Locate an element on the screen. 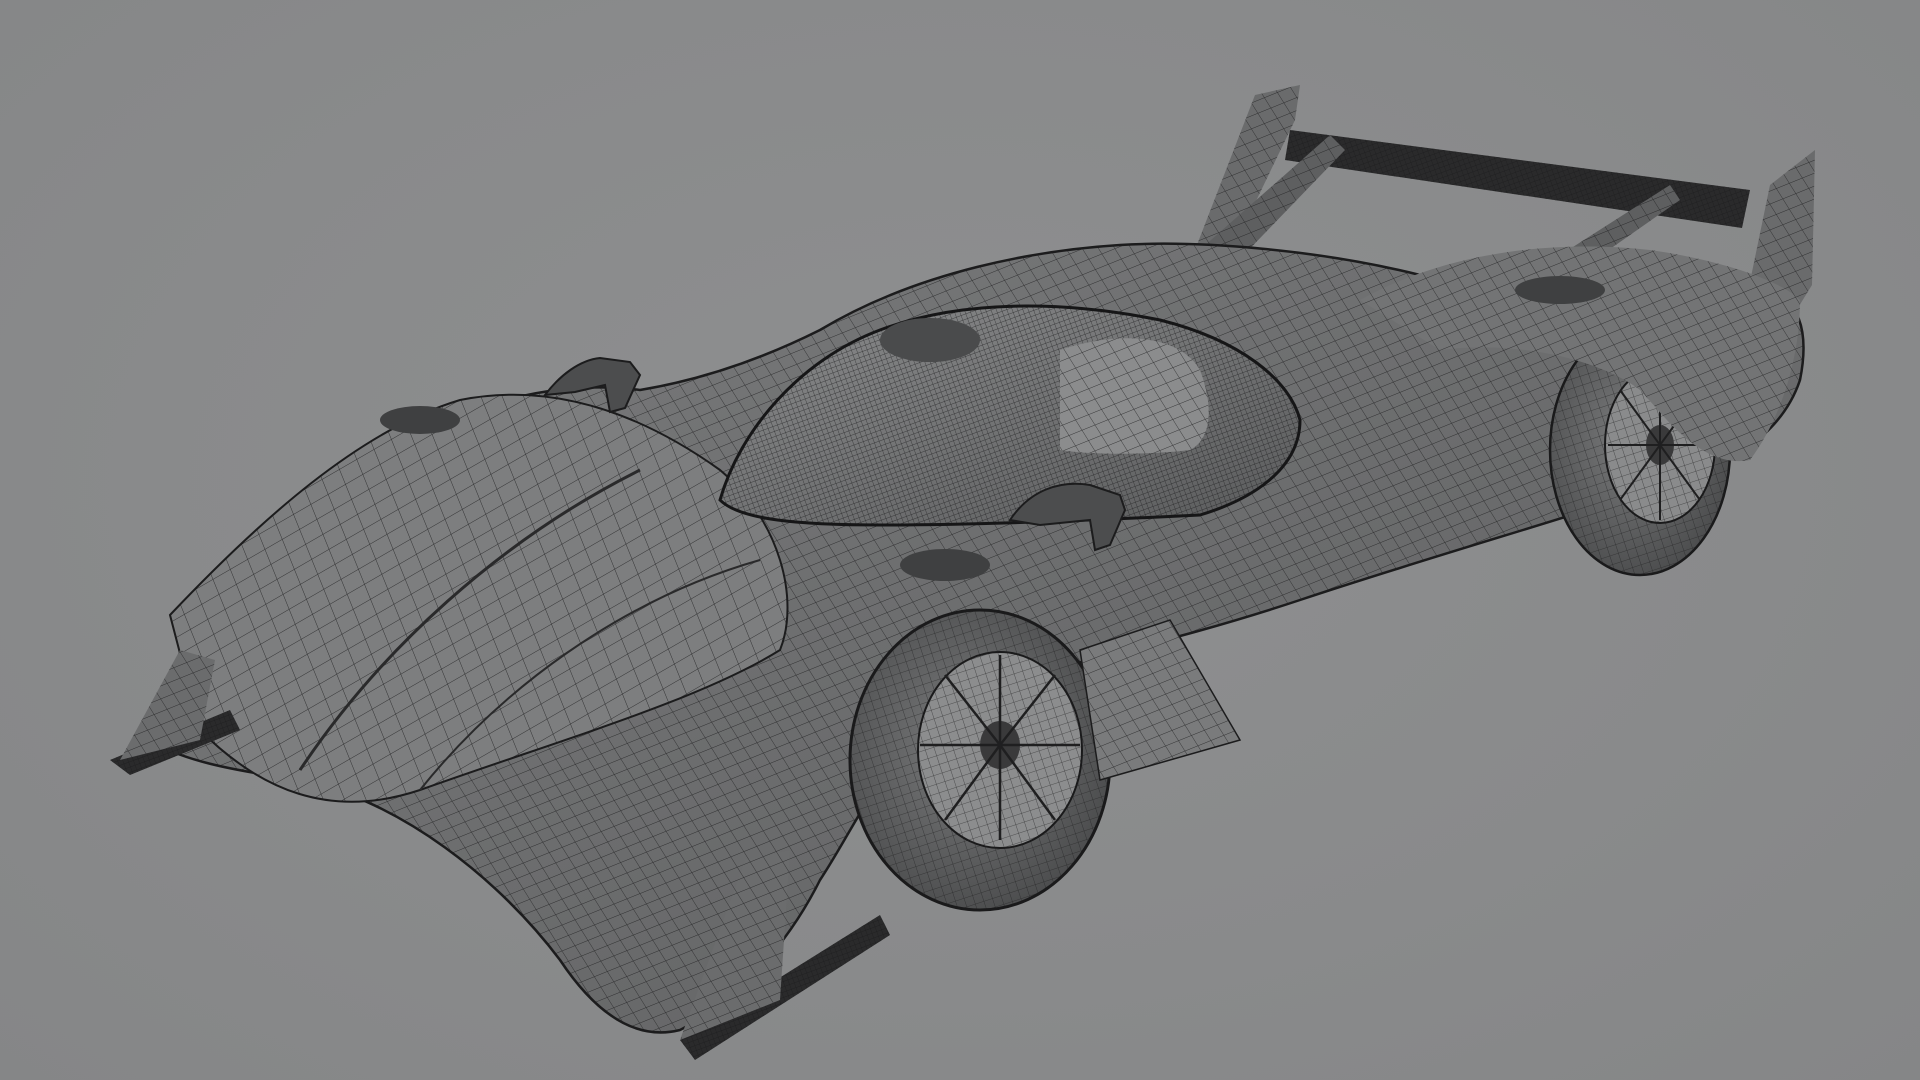 The height and width of the screenshot is (1080, 1920). side-flap is located at coordinates (1160, 700).